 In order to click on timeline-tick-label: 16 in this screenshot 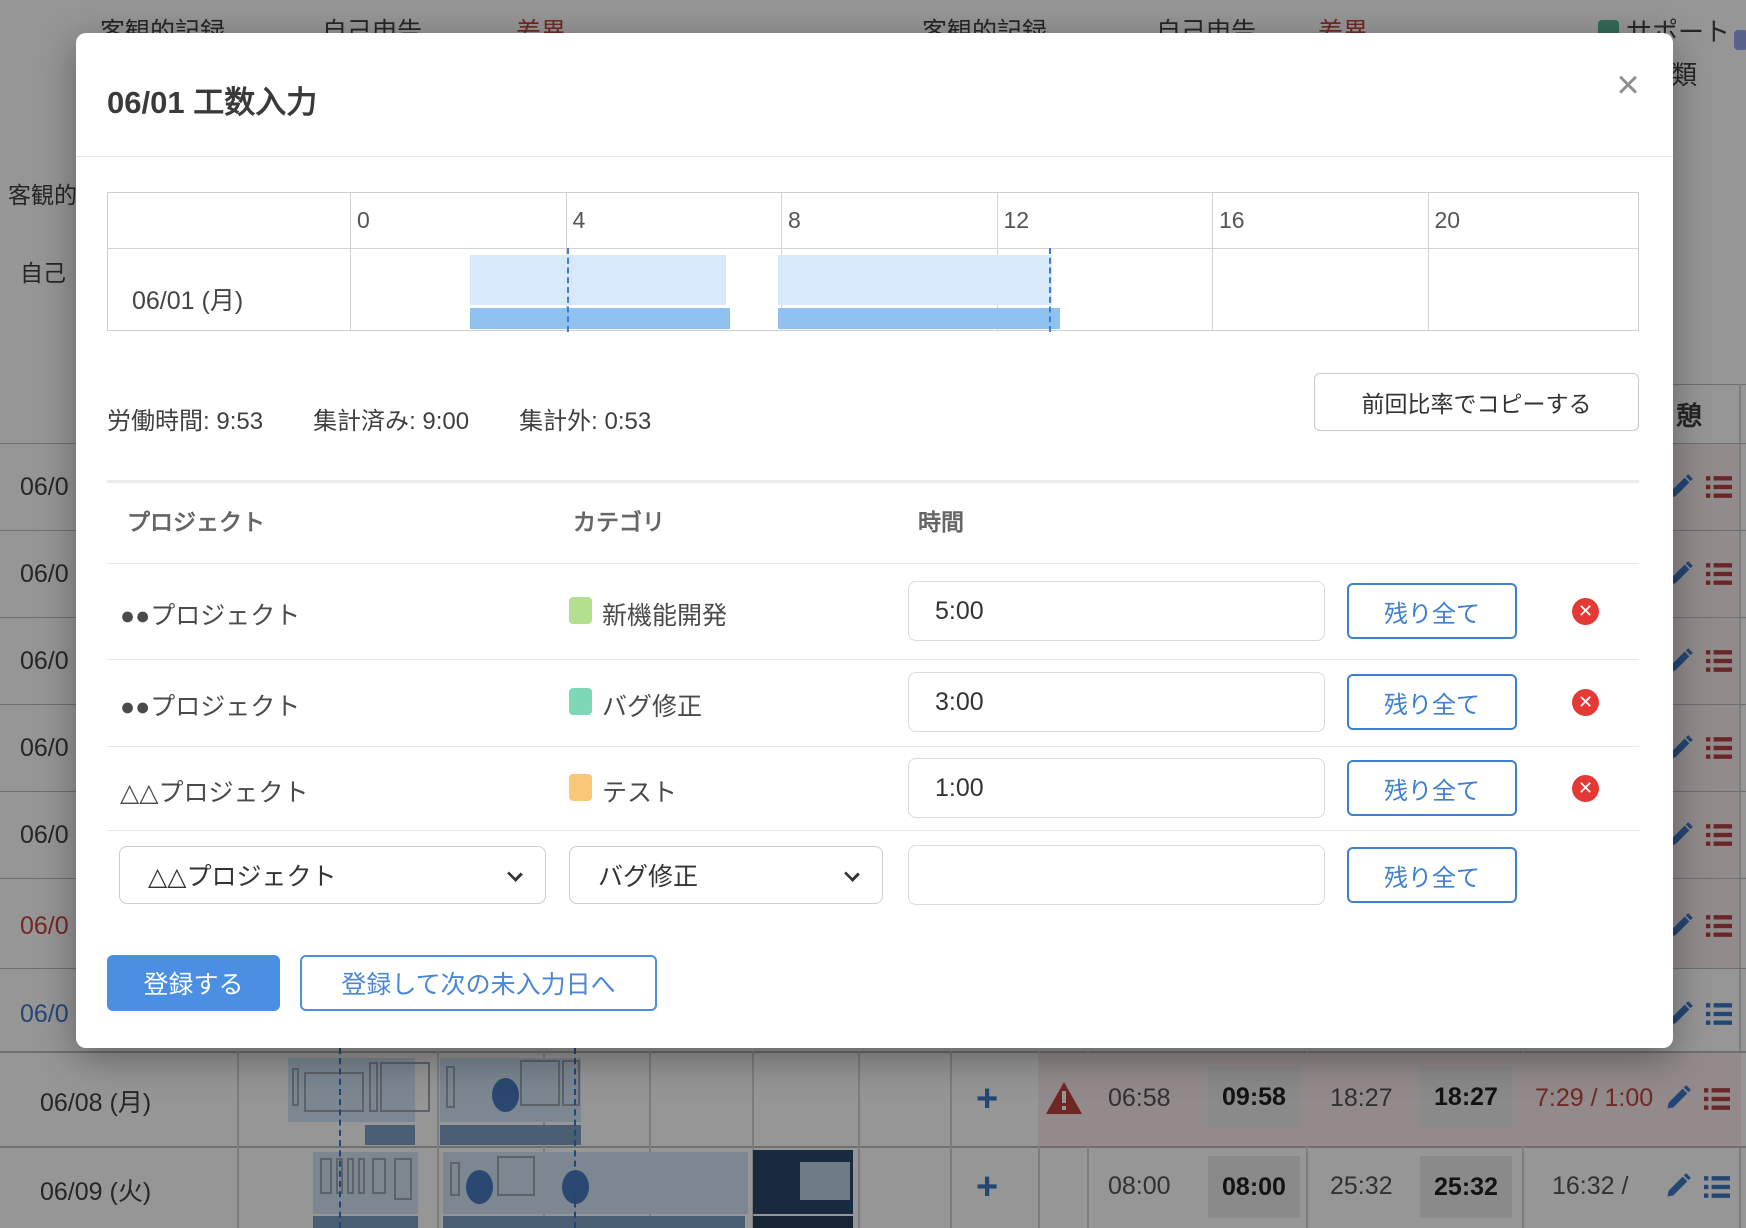, I will do `click(1232, 220)`.